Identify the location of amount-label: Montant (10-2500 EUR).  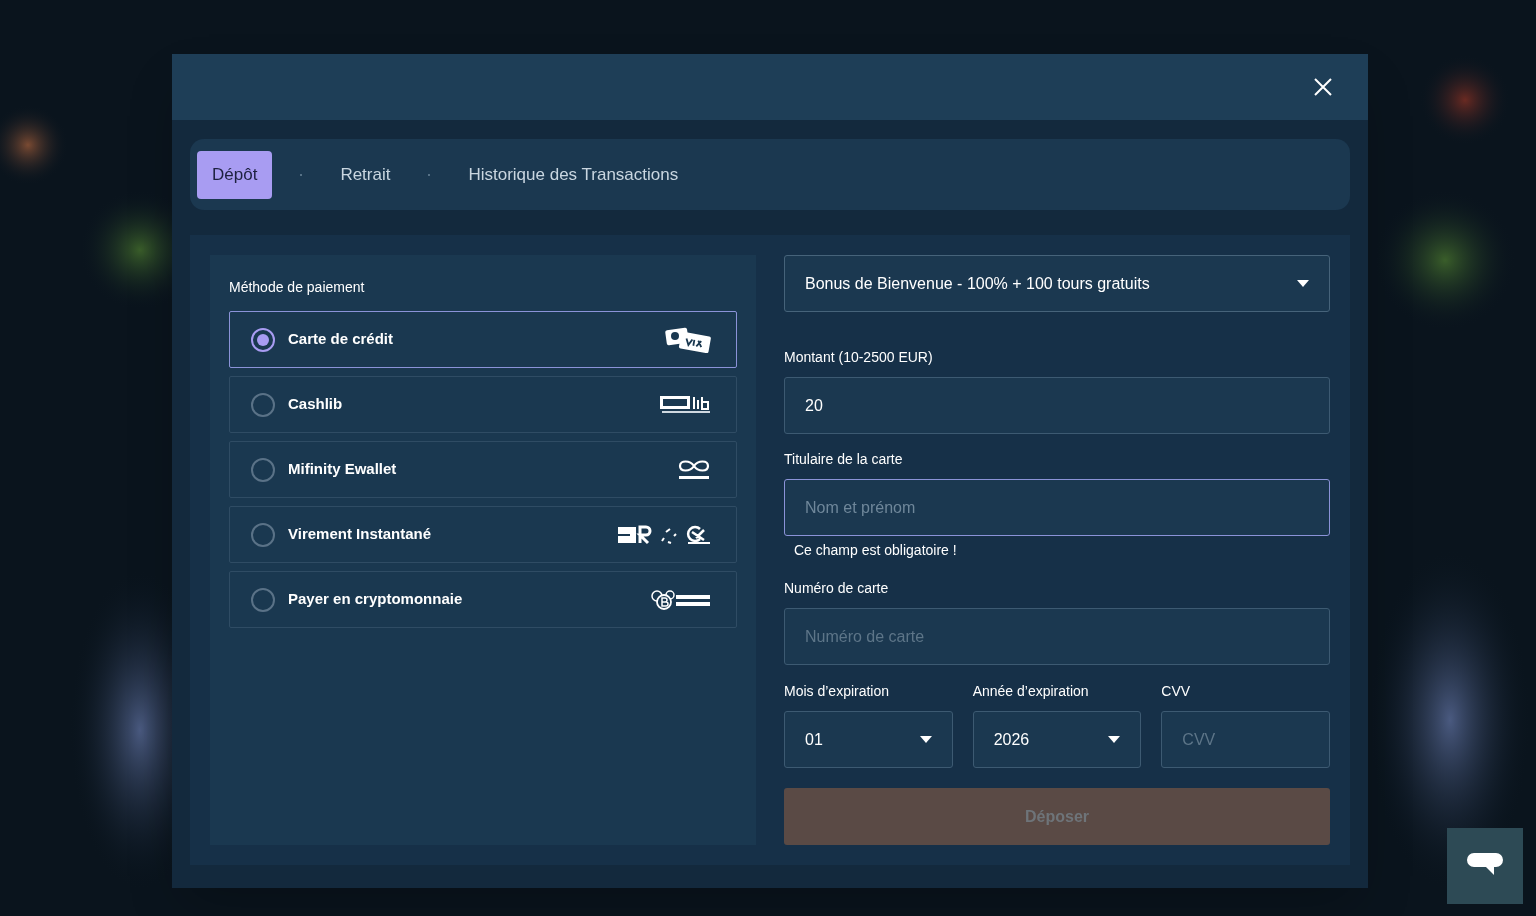
(859, 357).